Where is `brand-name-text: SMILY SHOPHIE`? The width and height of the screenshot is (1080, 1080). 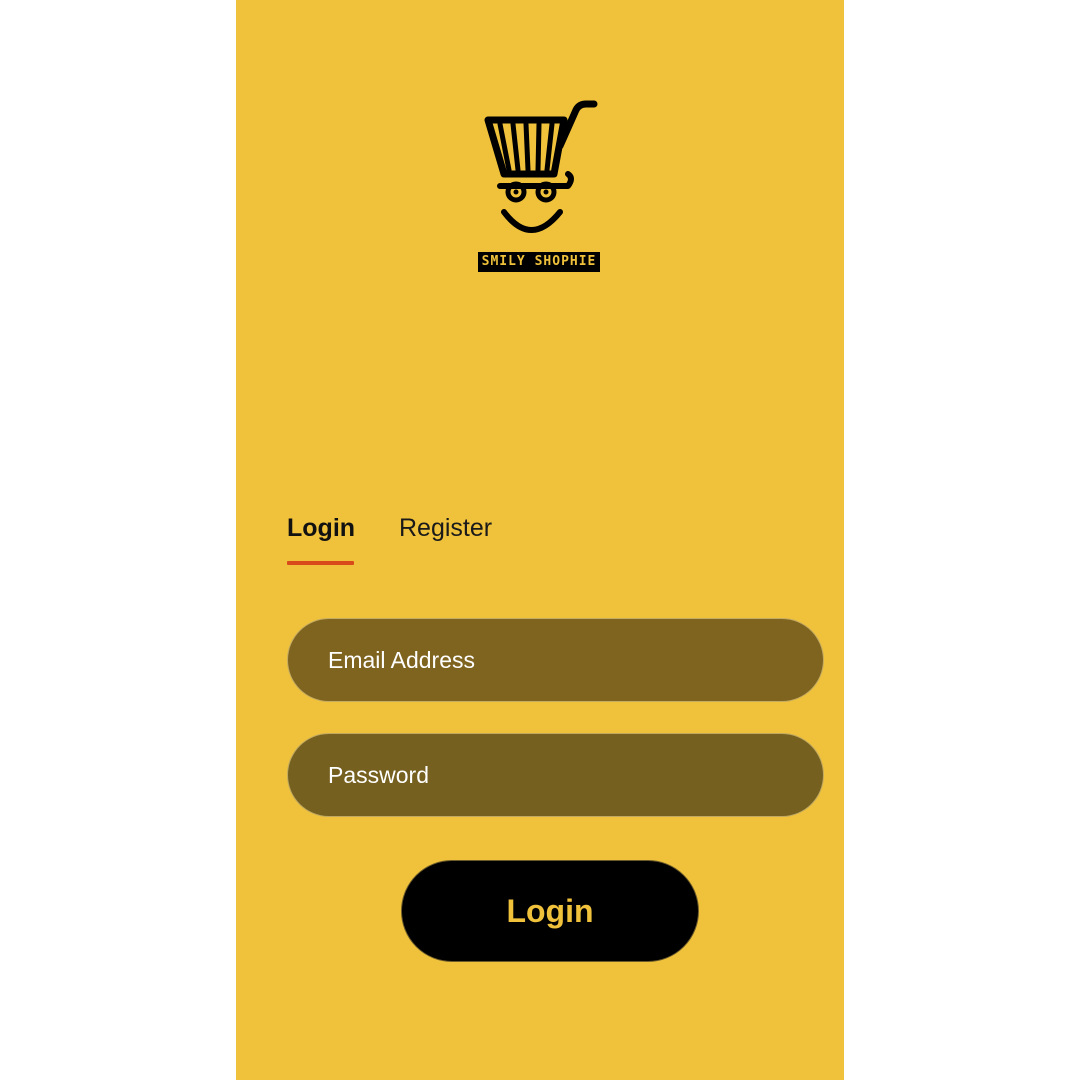
brand-name-text: SMILY SHOPHIE is located at coordinates (539, 262).